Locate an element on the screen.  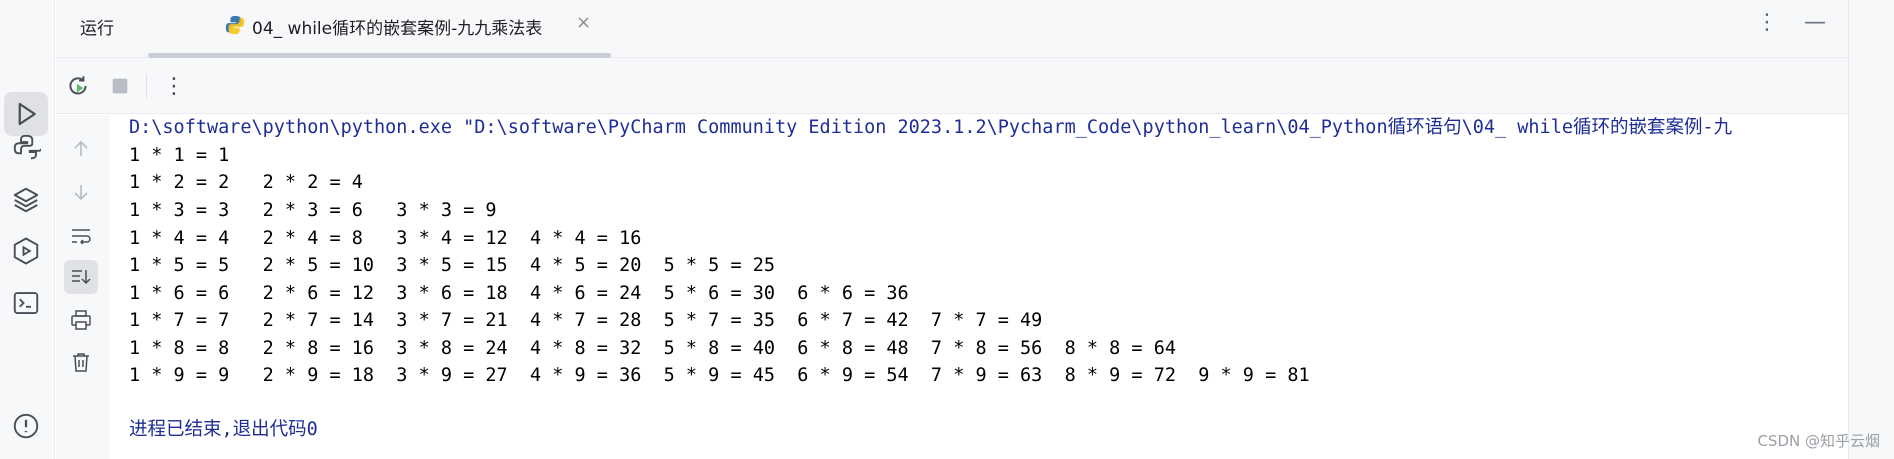
stop-button is located at coordinates (120, 86).